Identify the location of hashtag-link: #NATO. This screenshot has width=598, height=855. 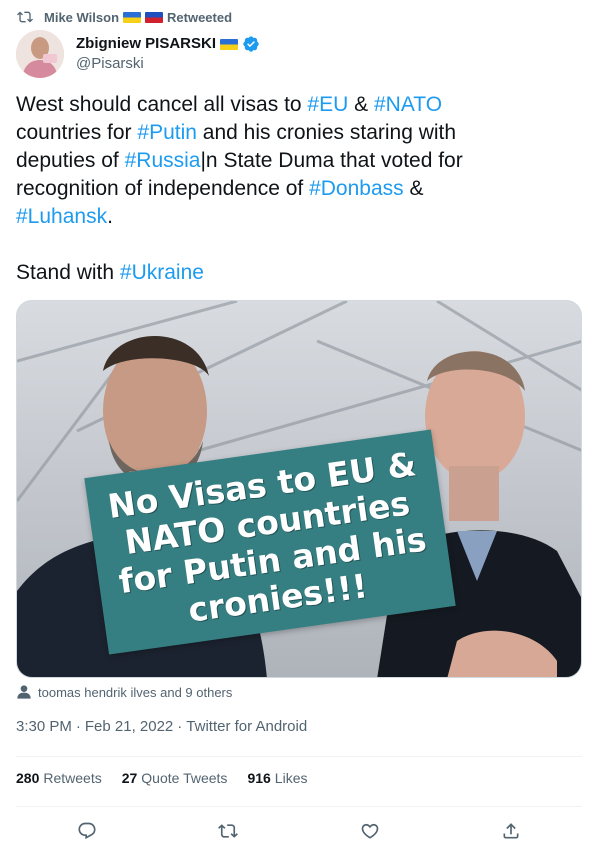
(408, 104).